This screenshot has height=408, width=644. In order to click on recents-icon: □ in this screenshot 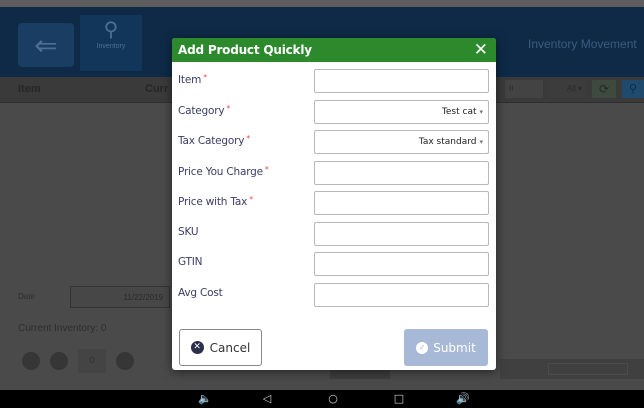, I will do `click(399, 399)`.